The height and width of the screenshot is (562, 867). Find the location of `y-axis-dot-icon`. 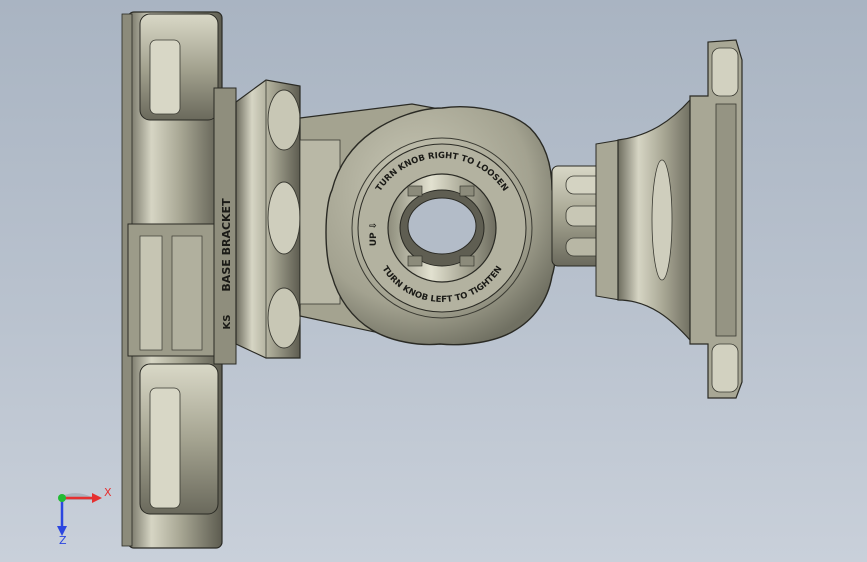

y-axis-dot-icon is located at coordinates (62, 498).